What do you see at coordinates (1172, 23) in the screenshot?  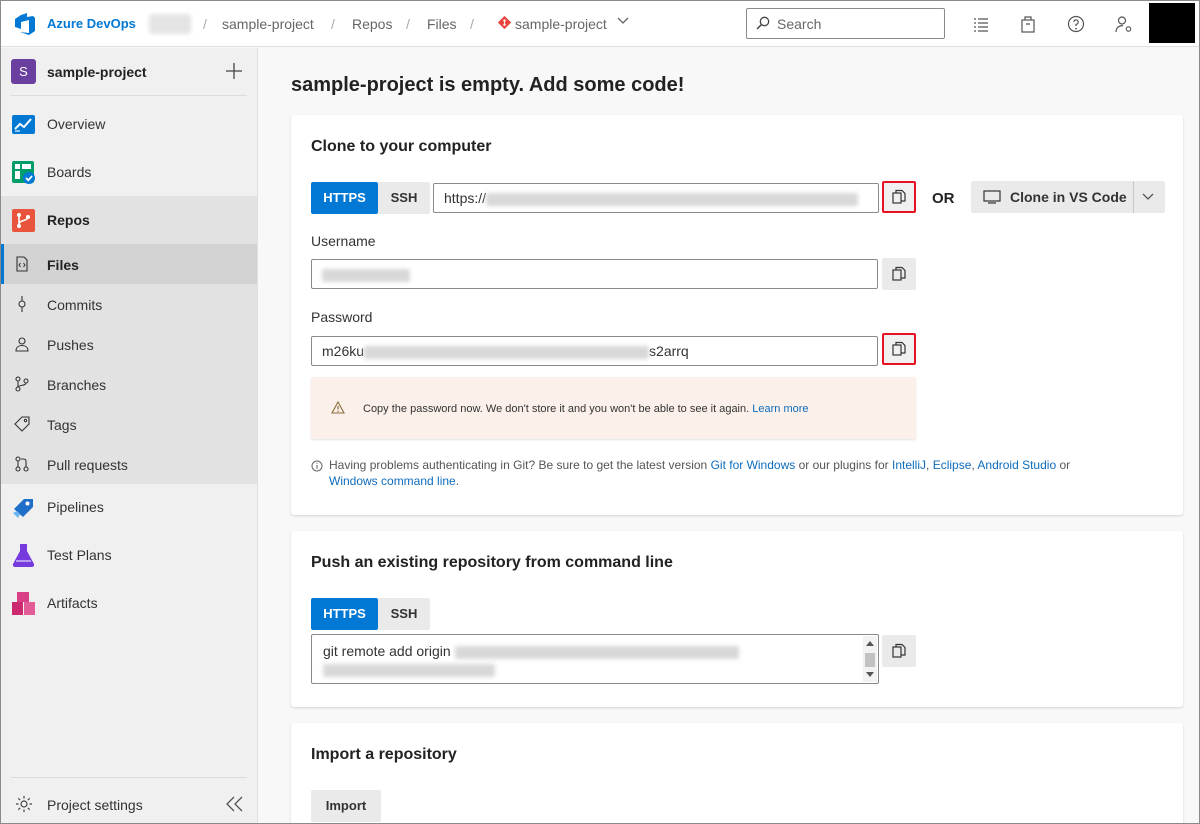 I see `user-avatar` at bounding box center [1172, 23].